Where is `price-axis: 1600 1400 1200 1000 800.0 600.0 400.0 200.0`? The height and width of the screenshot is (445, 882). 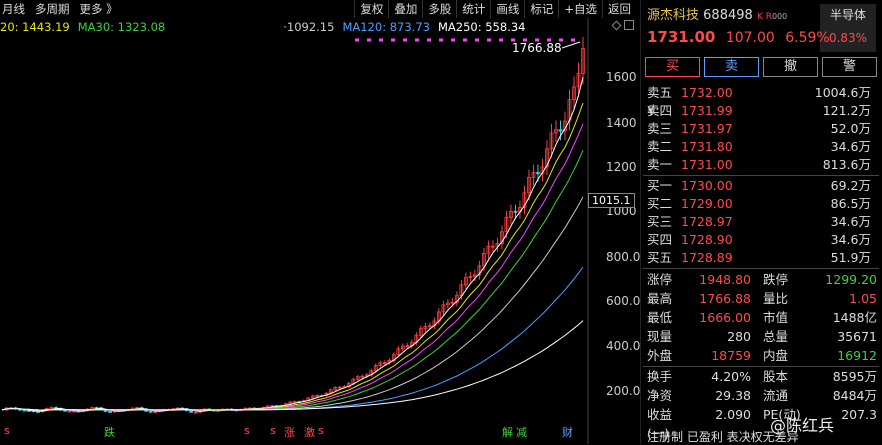
price-axis: 1600 1400 1200 1000 800.0 600.0 400.0 200.0 is located at coordinates (614, 222).